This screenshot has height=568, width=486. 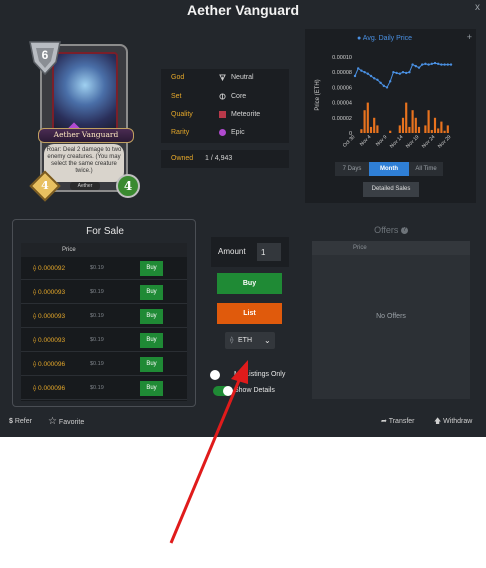 What do you see at coordinates (342, 88) in the screenshot?
I see `y-tick-label: 0.00006` at bounding box center [342, 88].